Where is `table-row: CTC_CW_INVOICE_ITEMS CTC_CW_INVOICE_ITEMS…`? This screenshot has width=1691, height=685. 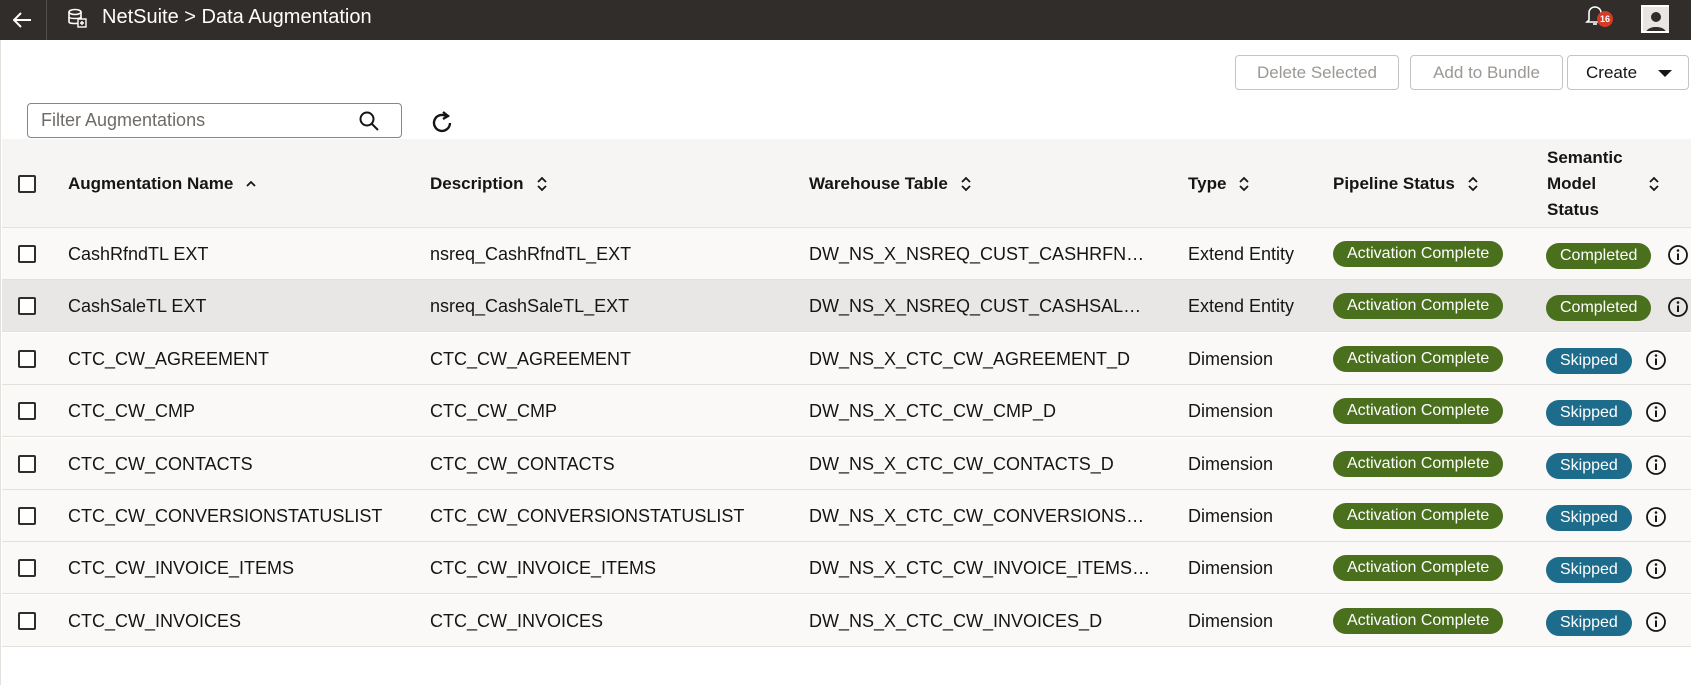
table-row: CTC_CW_INVOICE_ITEMS CTC_CW_INVOICE_ITEMS… is located at coordinates (846, 568).